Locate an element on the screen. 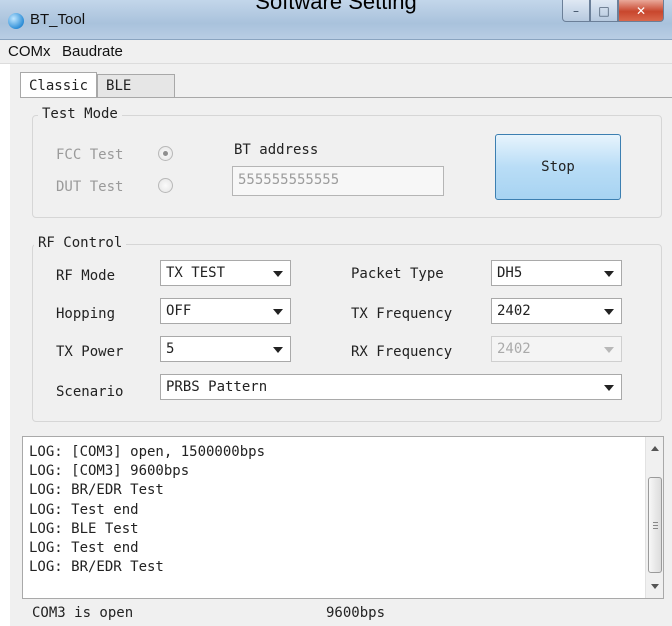  tx-power-select: 5 is located at coordinates (225, 349).